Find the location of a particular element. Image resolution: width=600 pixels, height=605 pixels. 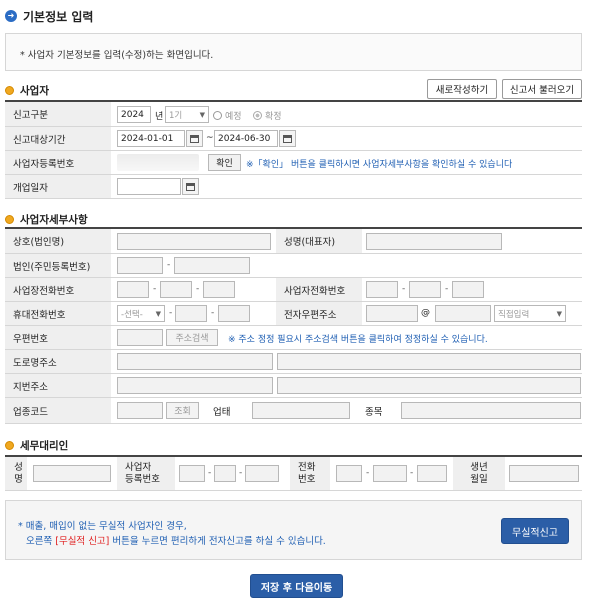

trade-name-row: 상호(법인명) 성명(대표자) is located at coordinates (293, 241).